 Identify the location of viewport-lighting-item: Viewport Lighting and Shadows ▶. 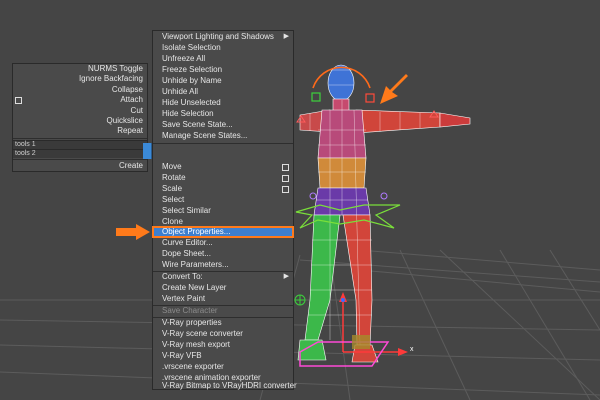
(223, 37).